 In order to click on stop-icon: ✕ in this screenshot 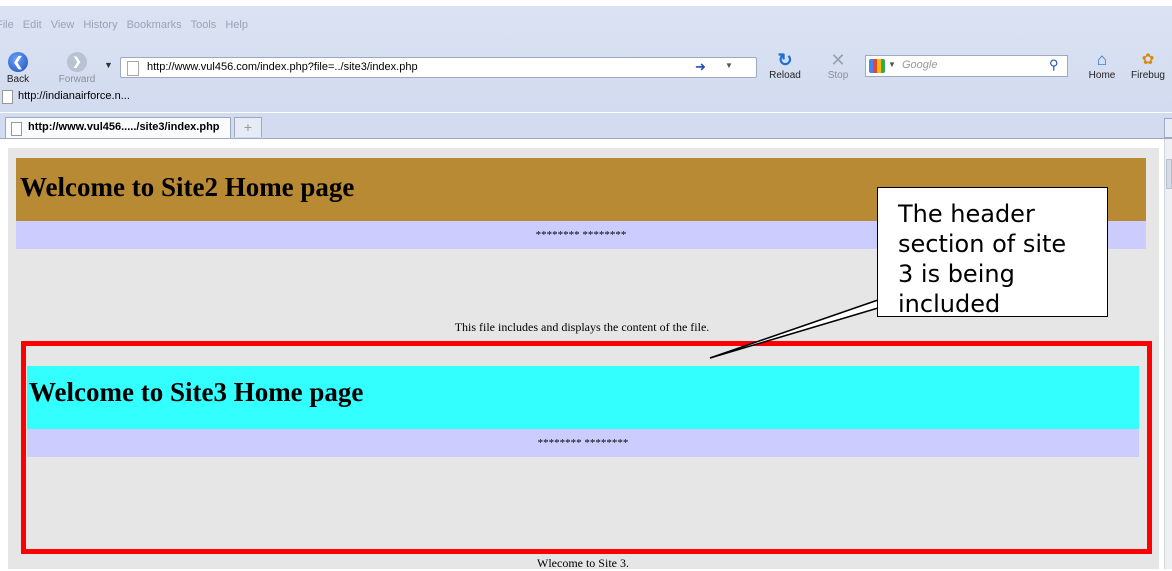, I will do `click(838, 60)`.